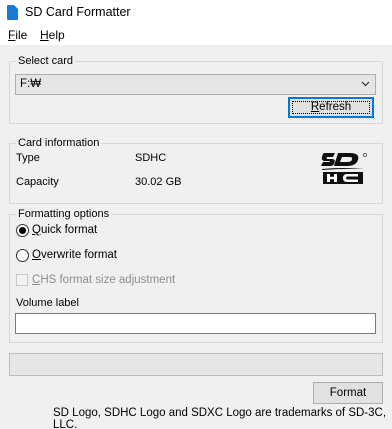 This screenshot has width=392, height=429. I want to click on chs-adjustment-label: CHS format size adjustment, so click(103, 280).